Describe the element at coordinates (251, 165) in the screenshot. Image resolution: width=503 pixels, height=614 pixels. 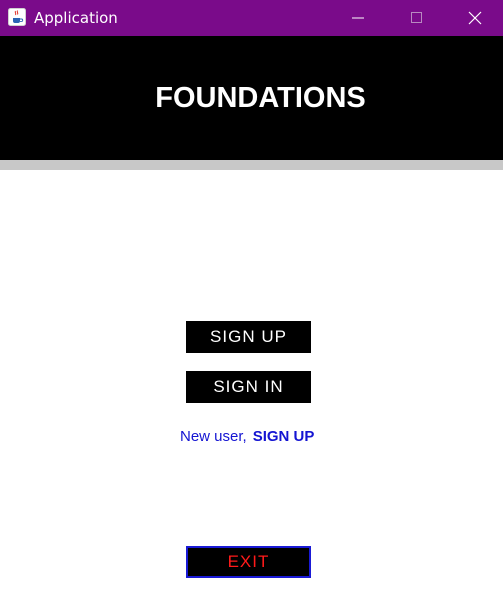
I see `header-separator` at that location.